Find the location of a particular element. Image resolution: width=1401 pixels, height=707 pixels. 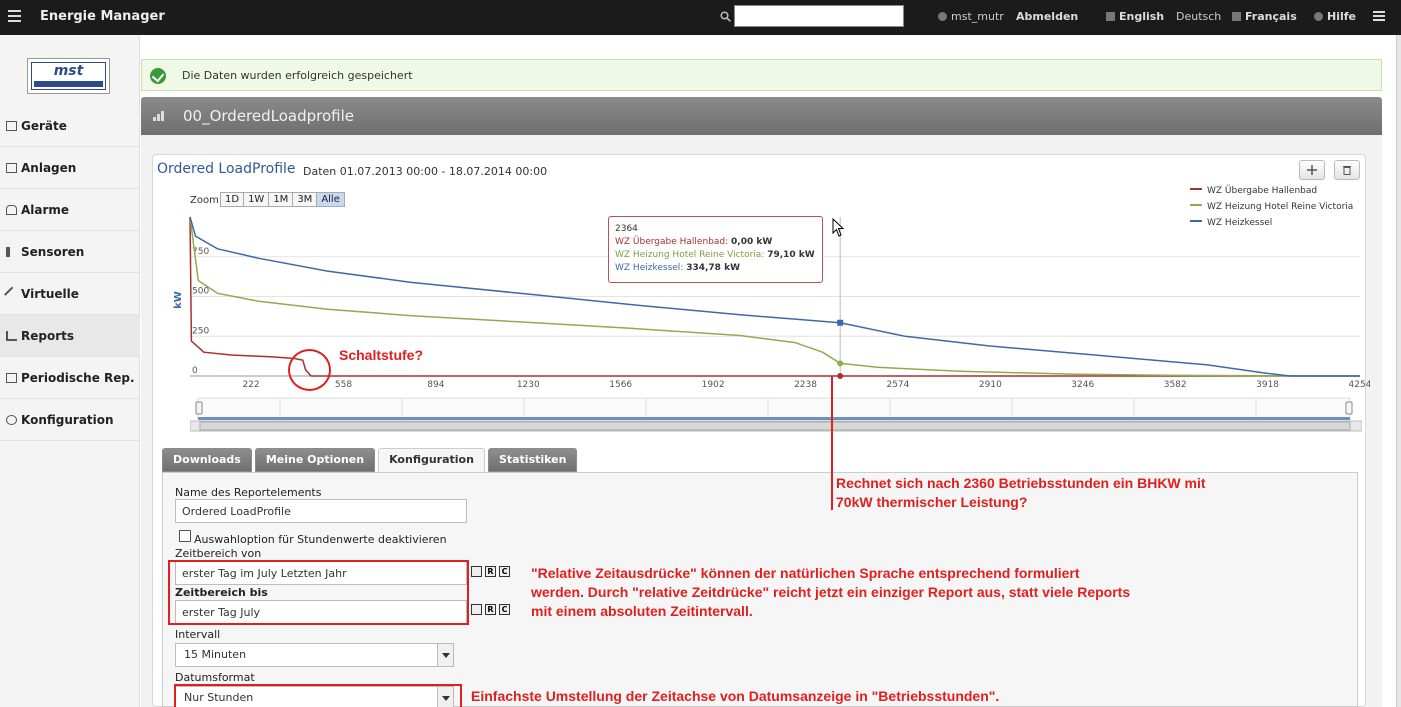

menu-icon is located at coordinates (1379, 16).